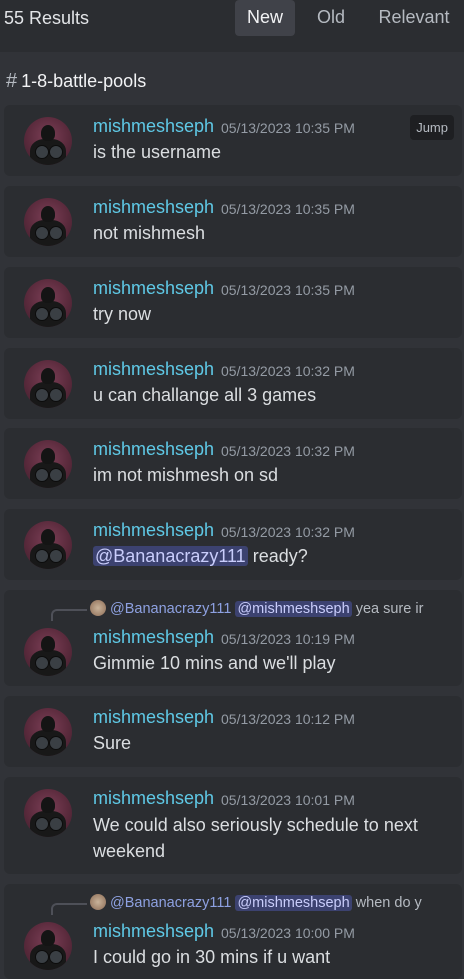 This screenshot has width=464, height=979. Describe the element at coordinates (186, 475) in the screenshot. I see `message-text: im not mishmesh on sd` at that location.